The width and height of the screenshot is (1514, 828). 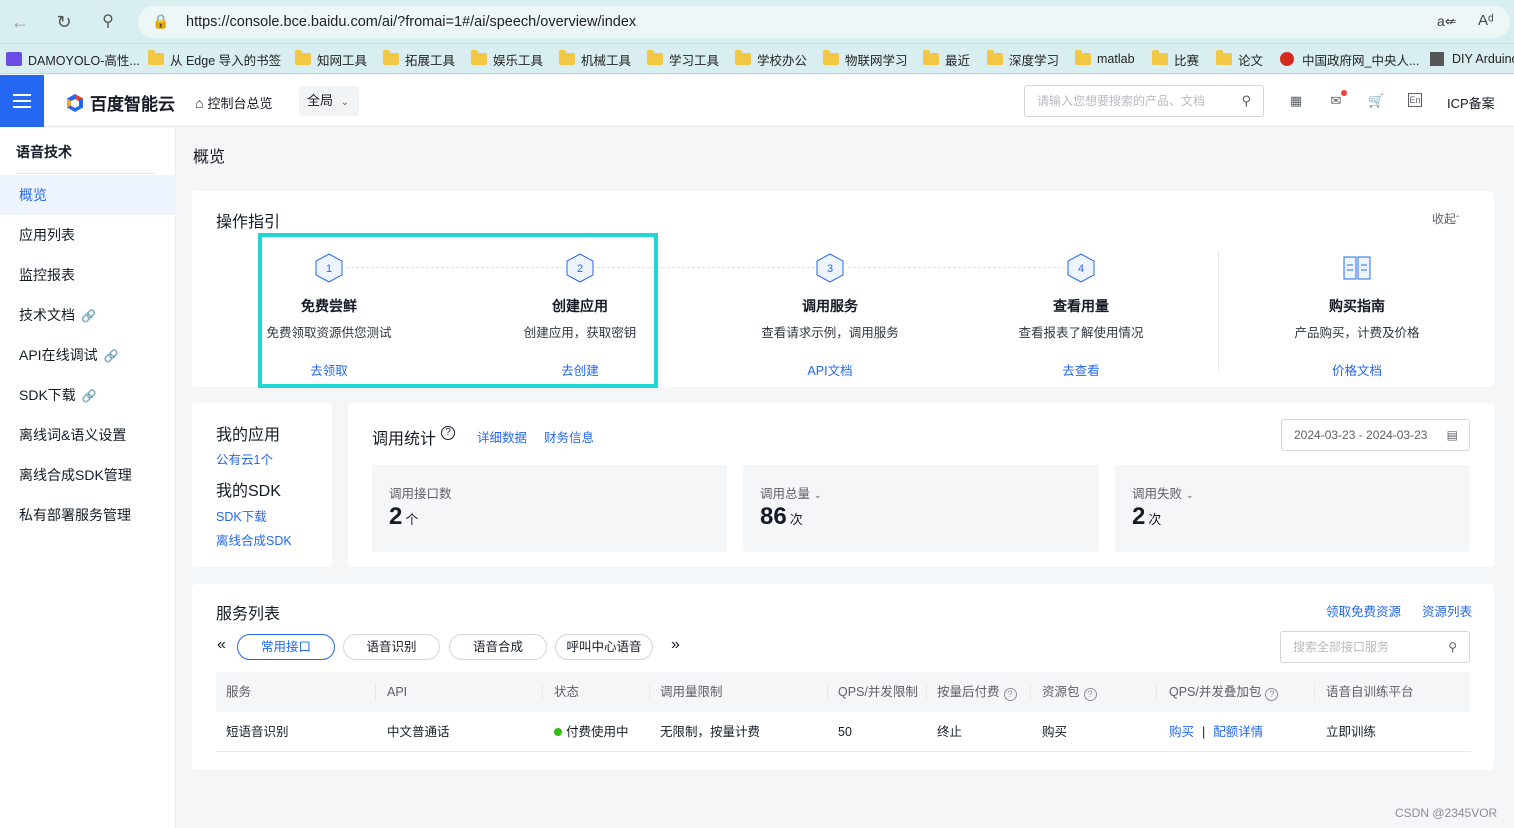 I want to click on language-icon: En, so click(x=1415, y=100).